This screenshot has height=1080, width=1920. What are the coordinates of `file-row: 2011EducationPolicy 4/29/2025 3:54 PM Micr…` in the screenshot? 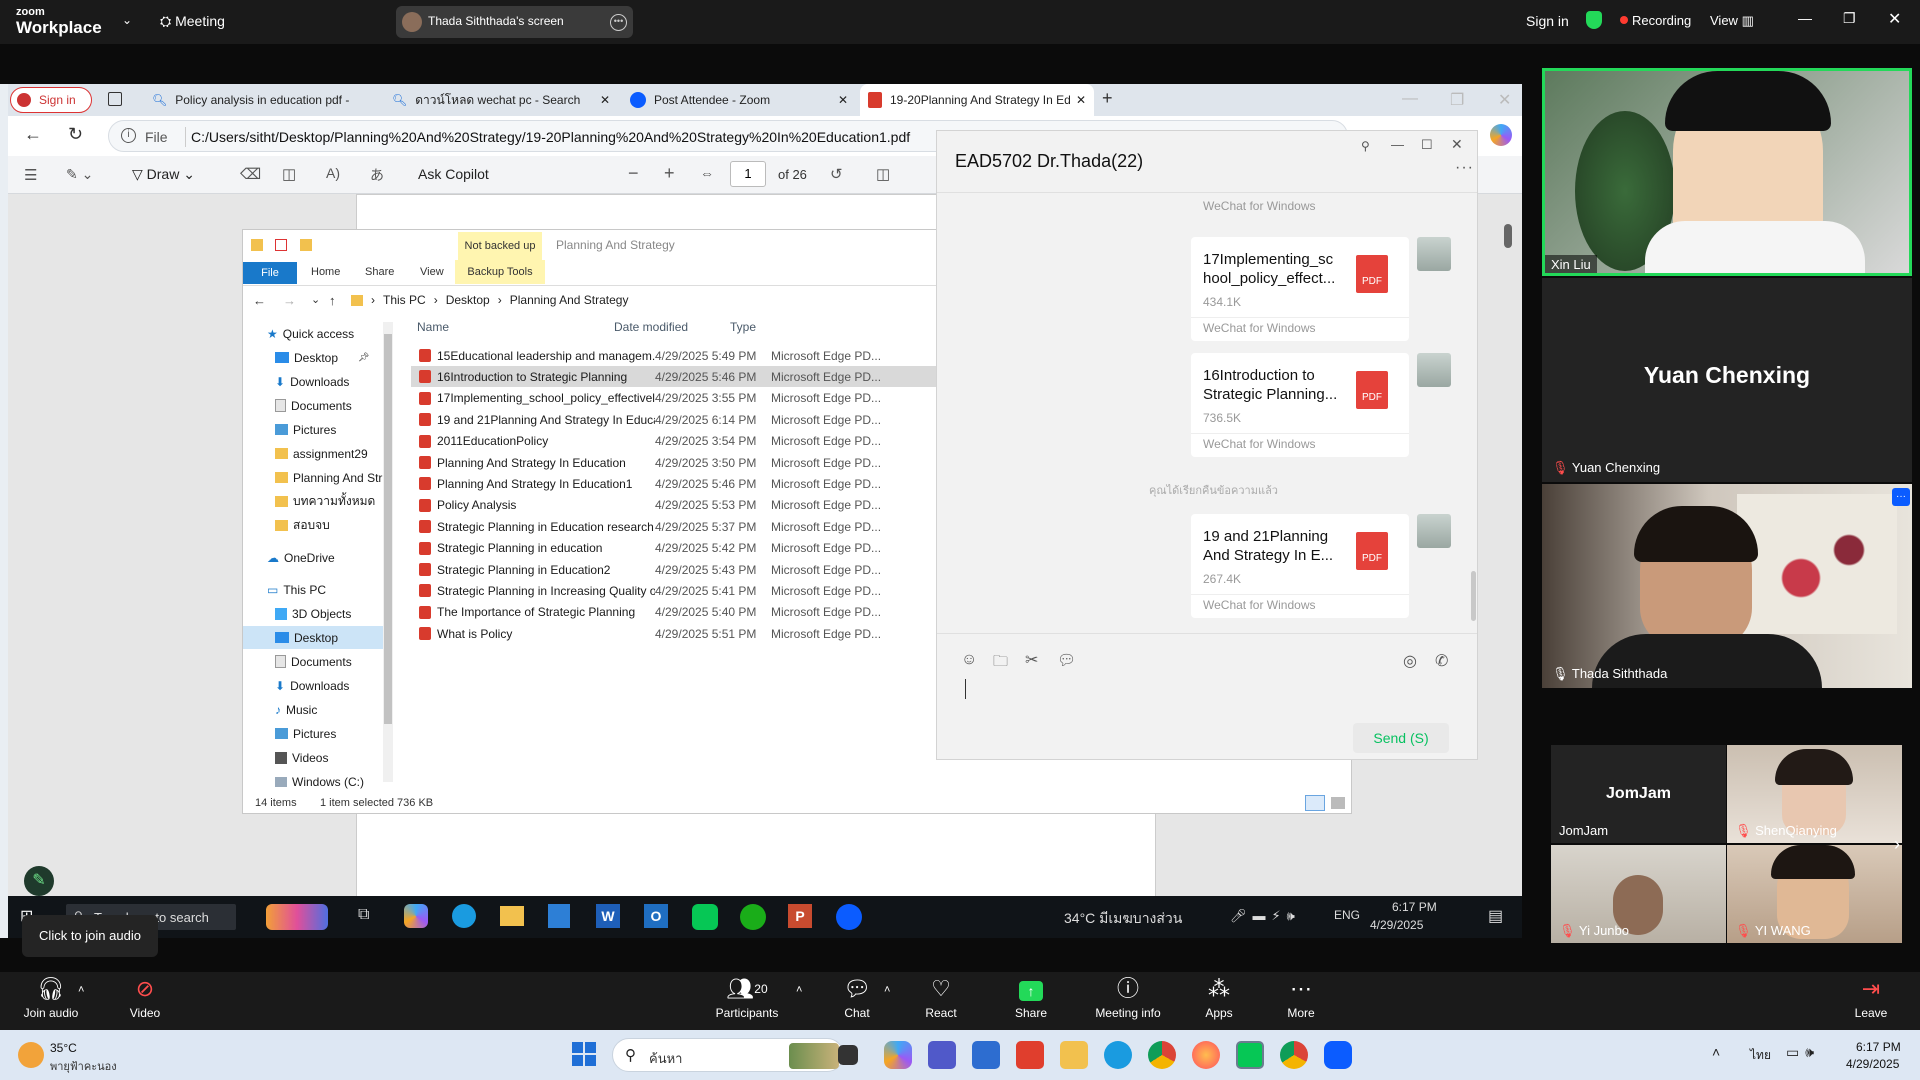 It's located at (691, 441).